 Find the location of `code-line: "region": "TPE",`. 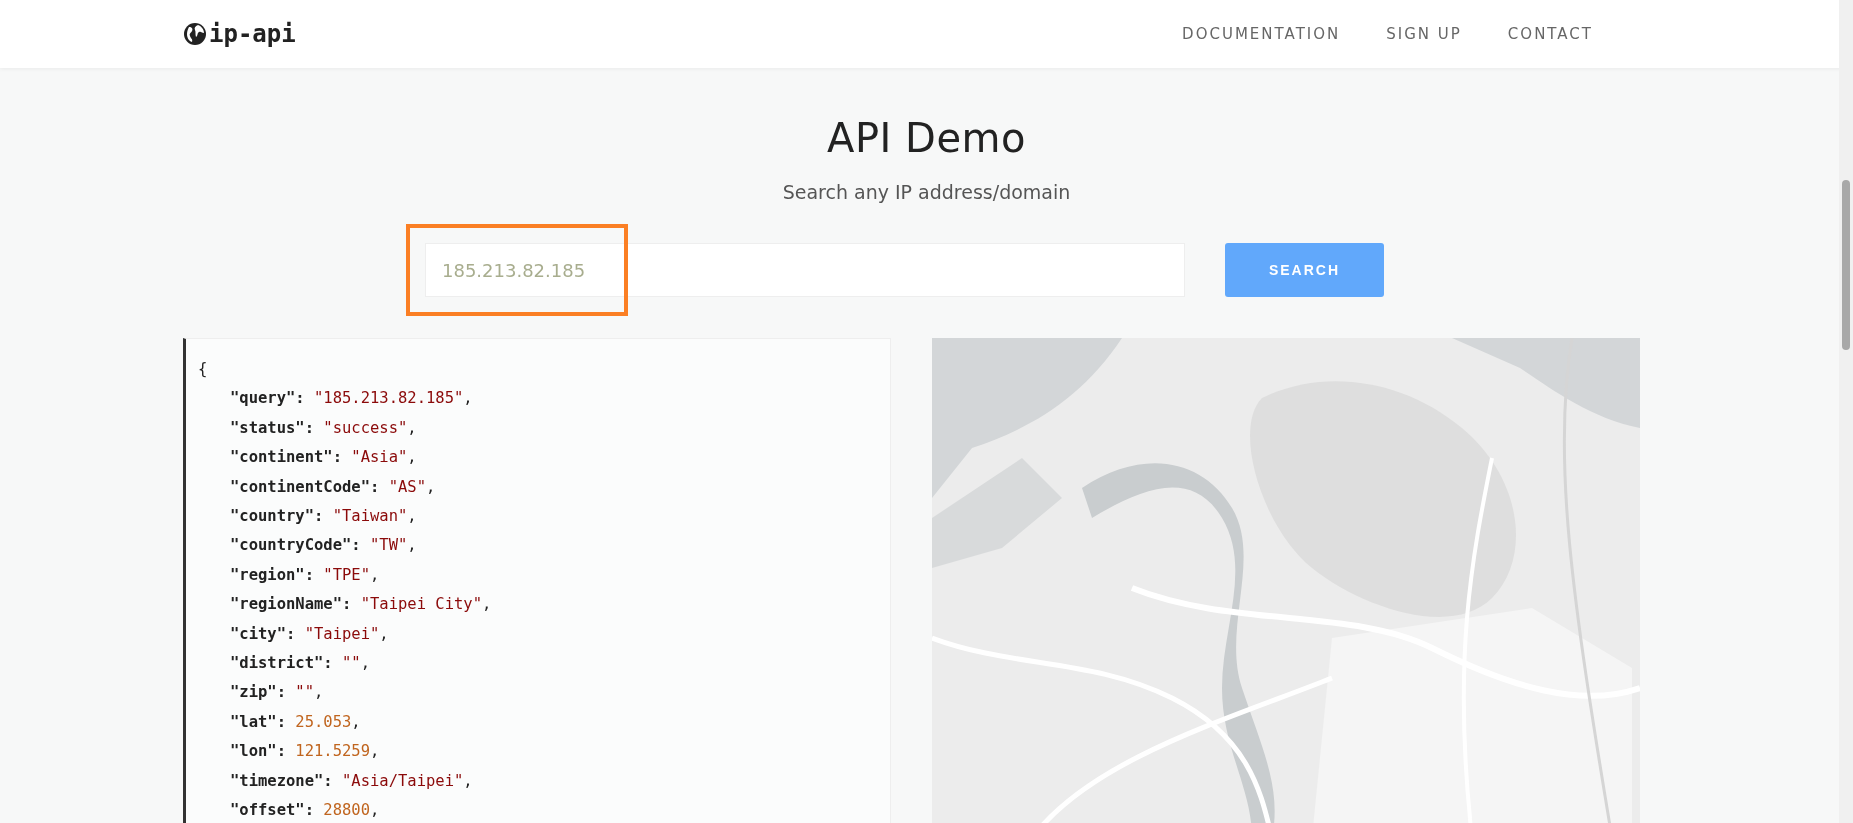

code-line: "region": "TPE", is located at coordinates (304, 575).